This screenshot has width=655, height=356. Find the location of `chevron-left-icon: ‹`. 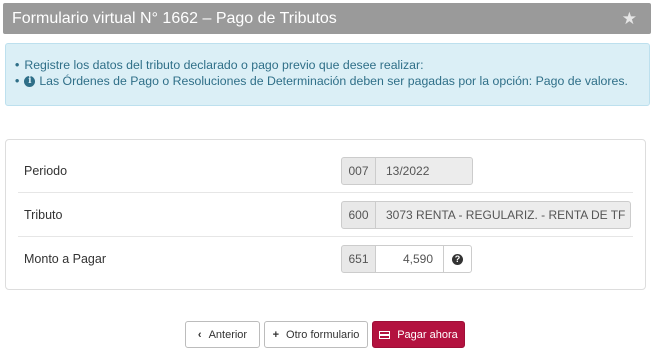

chevron-left-icon: ‹ is located at coordinates (199, 334).